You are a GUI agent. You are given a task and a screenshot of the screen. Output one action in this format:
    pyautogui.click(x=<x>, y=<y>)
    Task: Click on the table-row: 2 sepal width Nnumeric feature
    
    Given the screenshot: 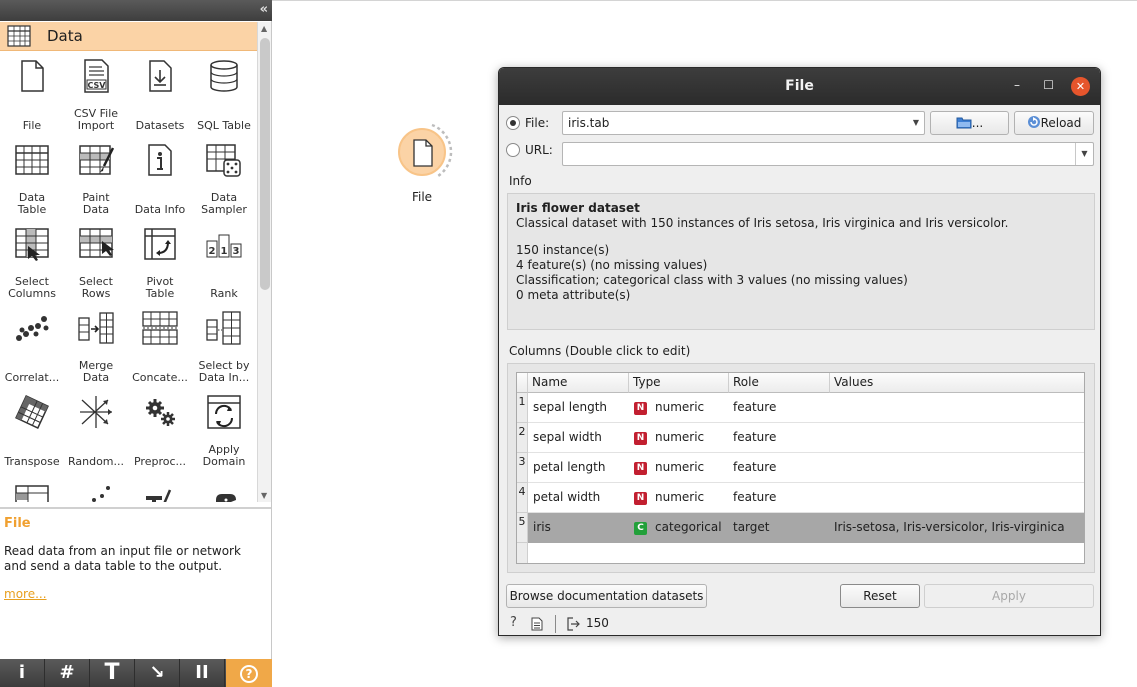 What is the action you would take?
    pyautogui.click(x=800, y=438)
    